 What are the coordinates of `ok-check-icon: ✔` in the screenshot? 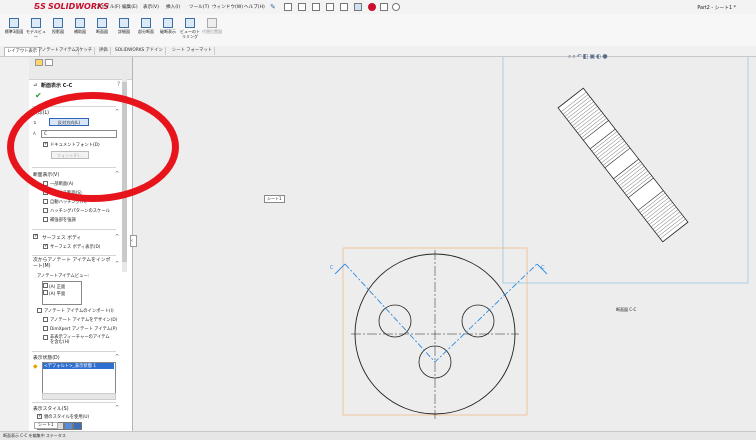 It's located at (38, 95).